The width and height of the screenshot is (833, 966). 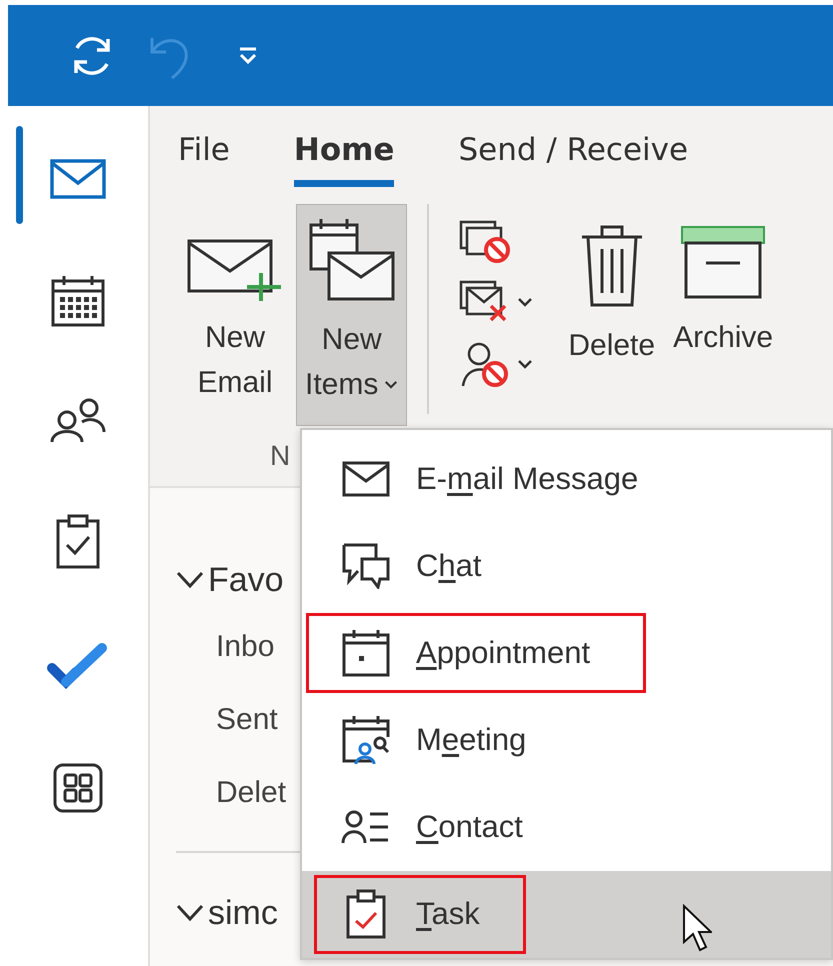 I want to click on chat-icon, so click(x=366, y=565).